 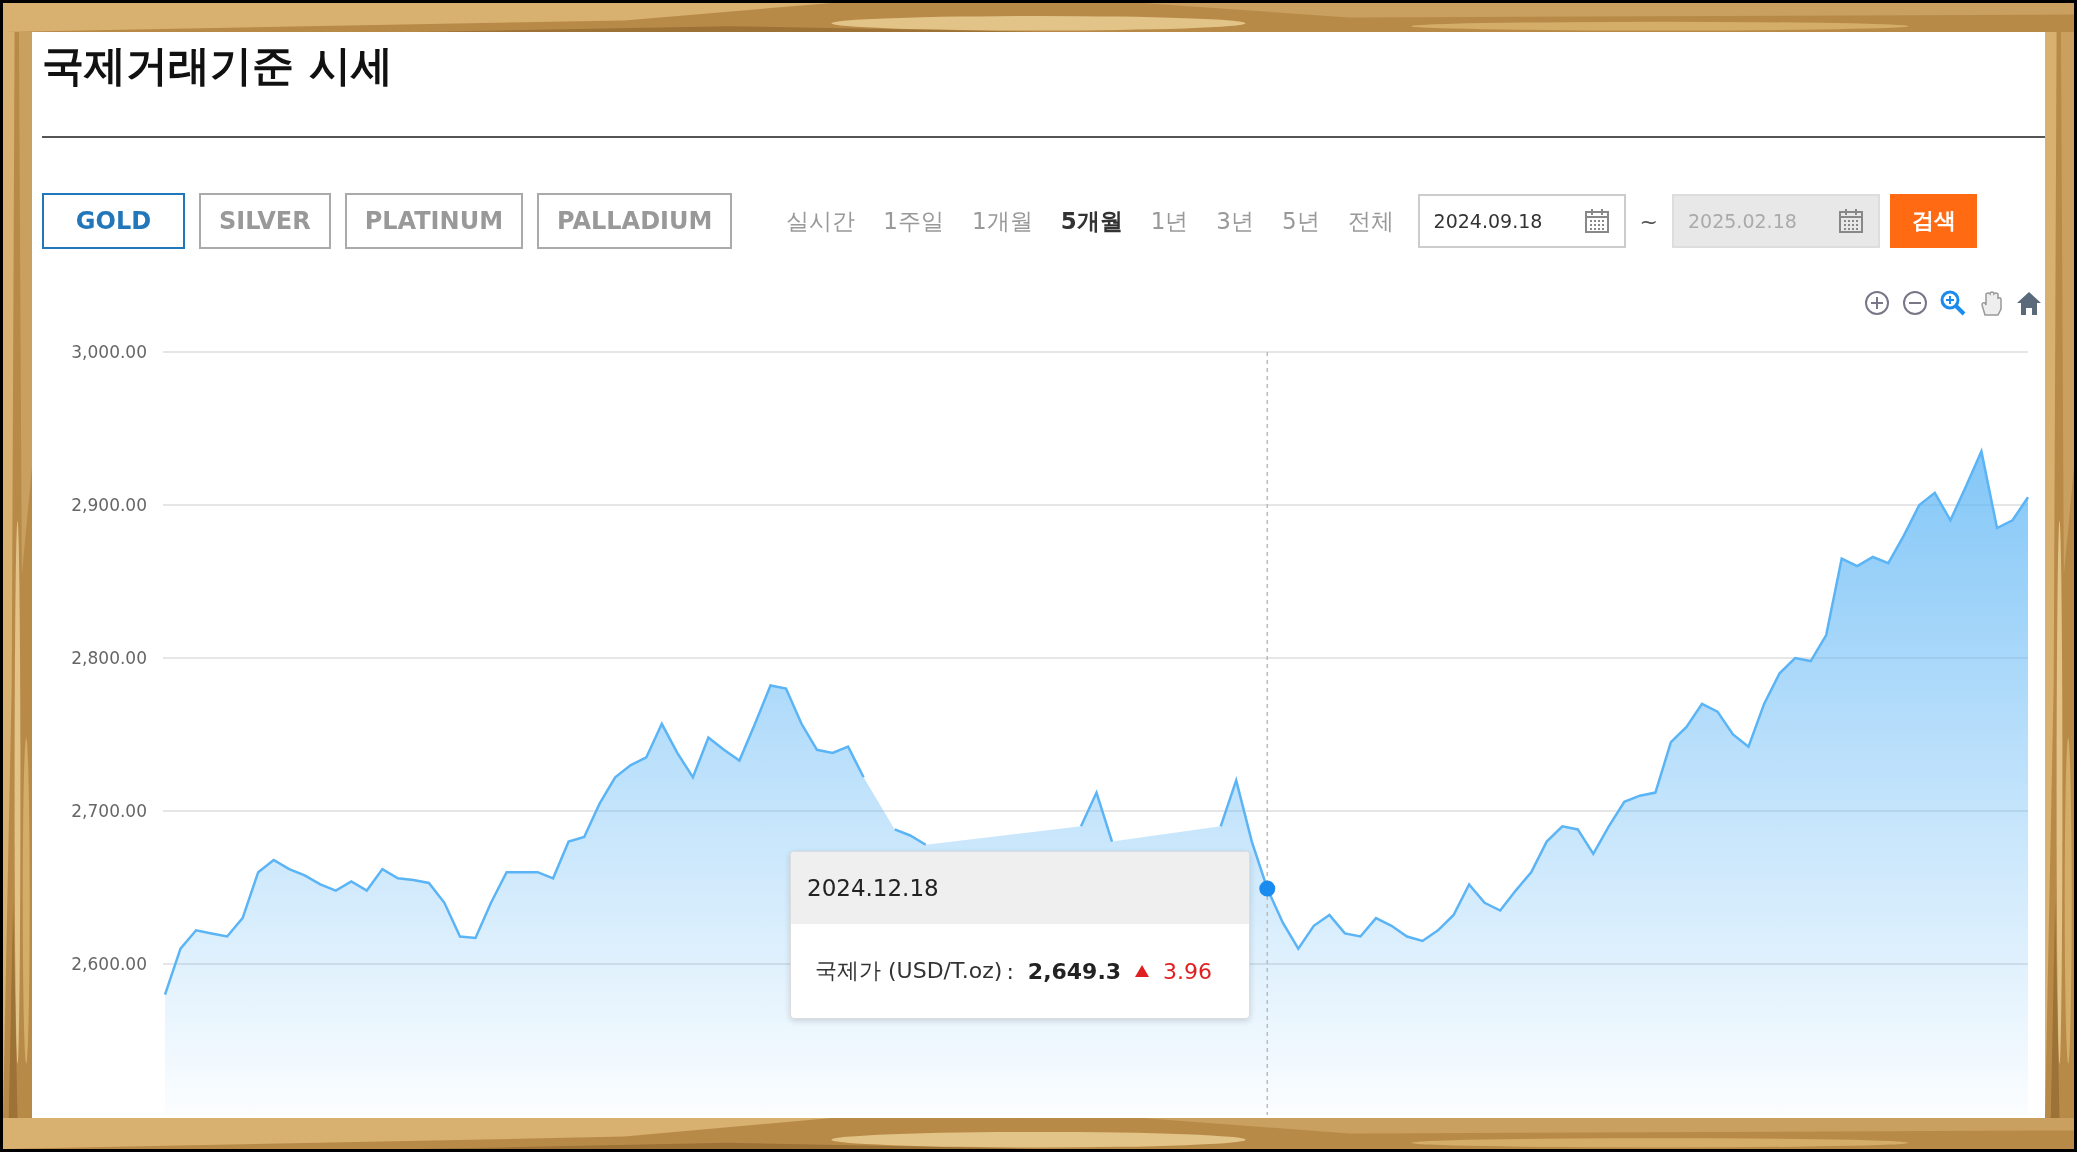 What do you see at coordinates (1020, 888) in the screenshot?
I see `tooltip-date: 2024.12.18` at bounding box center [1020, 888].